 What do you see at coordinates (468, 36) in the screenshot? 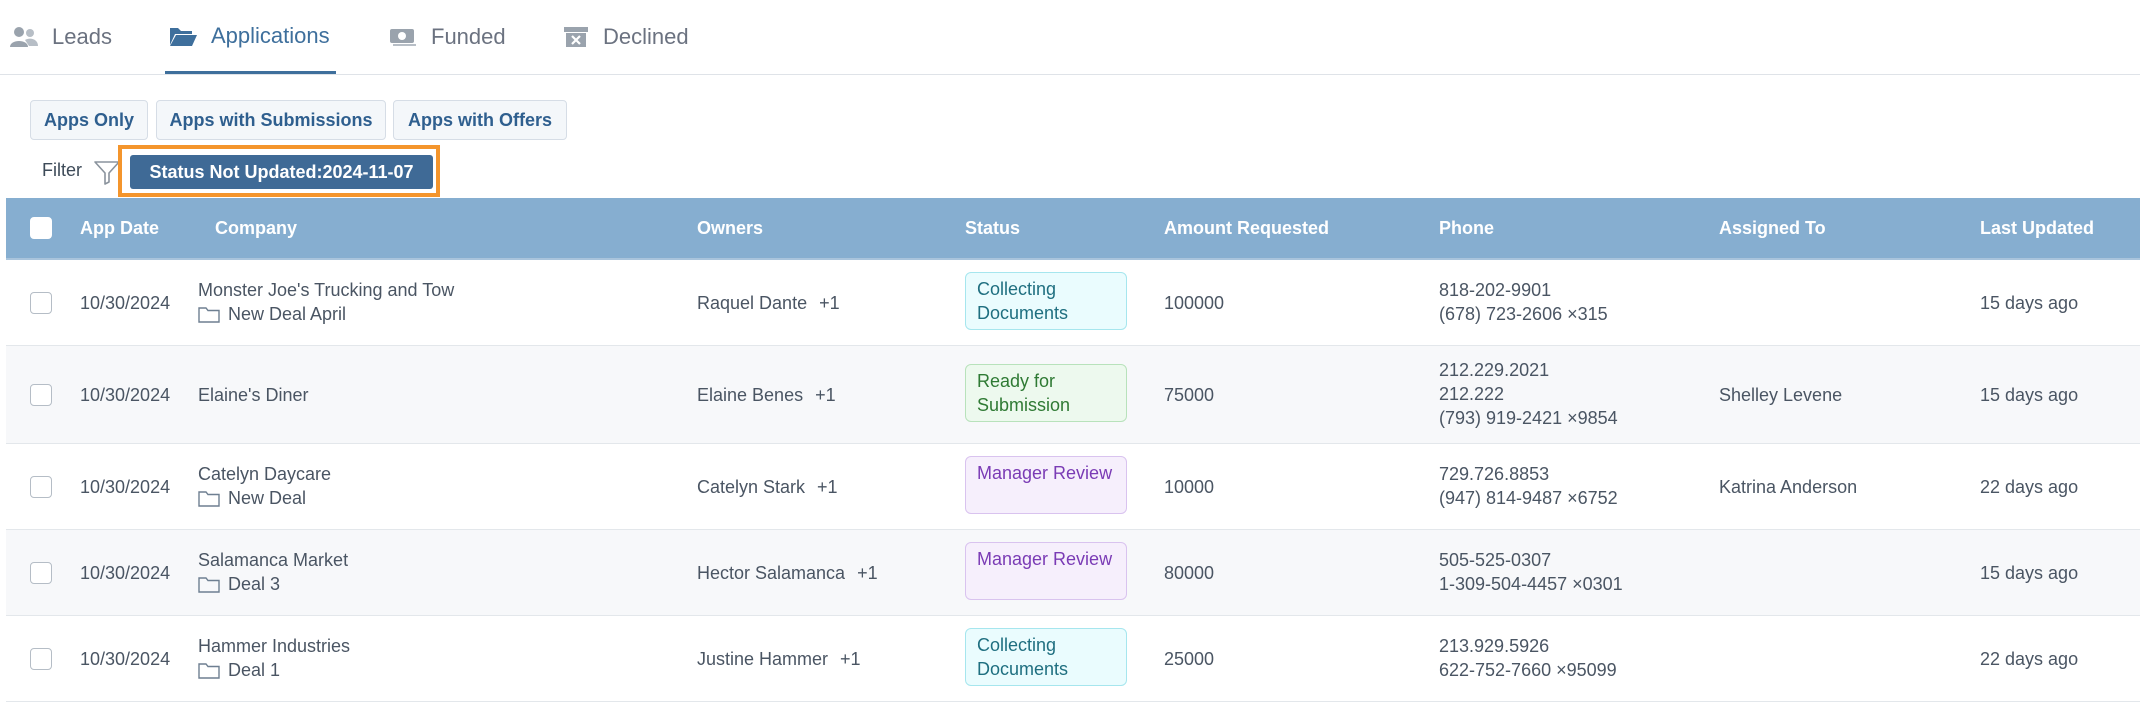
I see `tab-funded-label: Funded` at bounding box center [468, 36].